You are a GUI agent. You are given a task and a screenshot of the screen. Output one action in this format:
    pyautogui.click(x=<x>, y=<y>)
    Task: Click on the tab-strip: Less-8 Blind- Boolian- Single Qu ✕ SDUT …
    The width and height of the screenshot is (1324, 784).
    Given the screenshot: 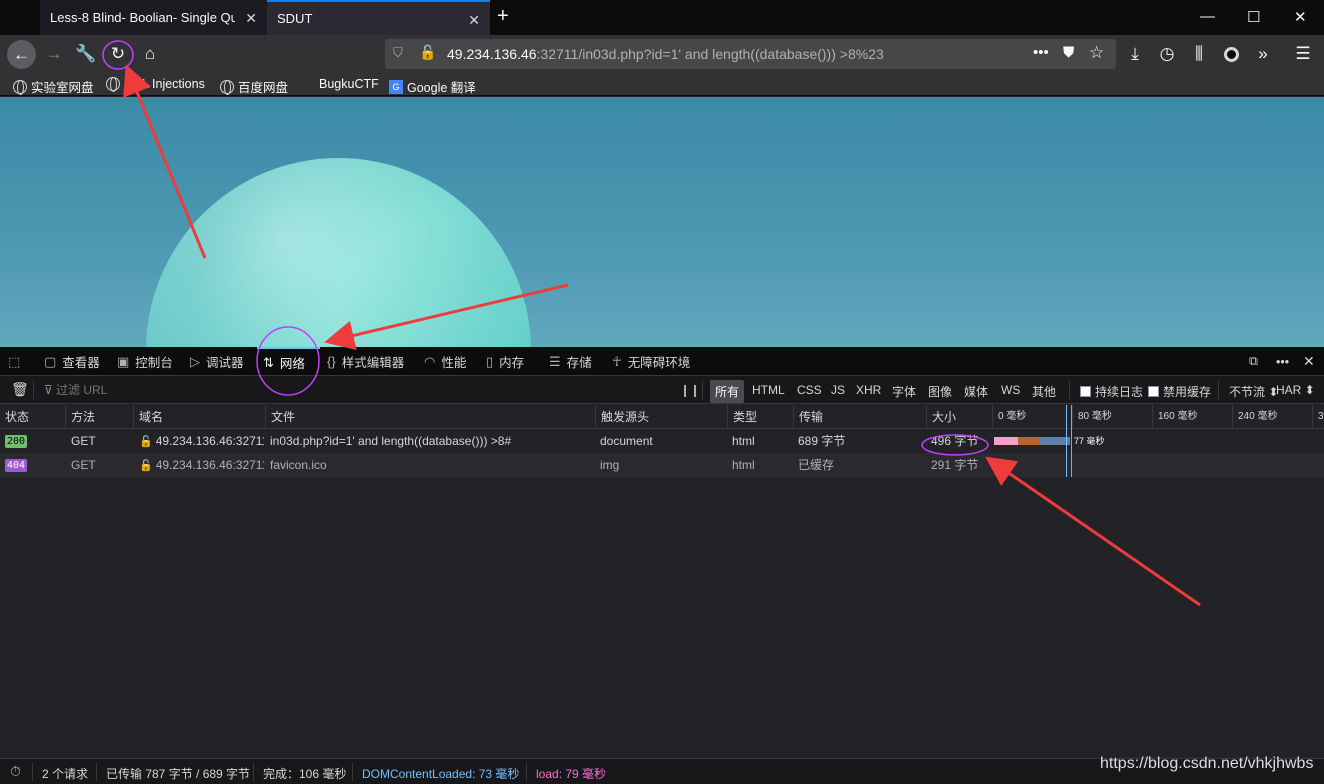 What is the action you would take?
    pyautogui.click(x=662, y=17)
    